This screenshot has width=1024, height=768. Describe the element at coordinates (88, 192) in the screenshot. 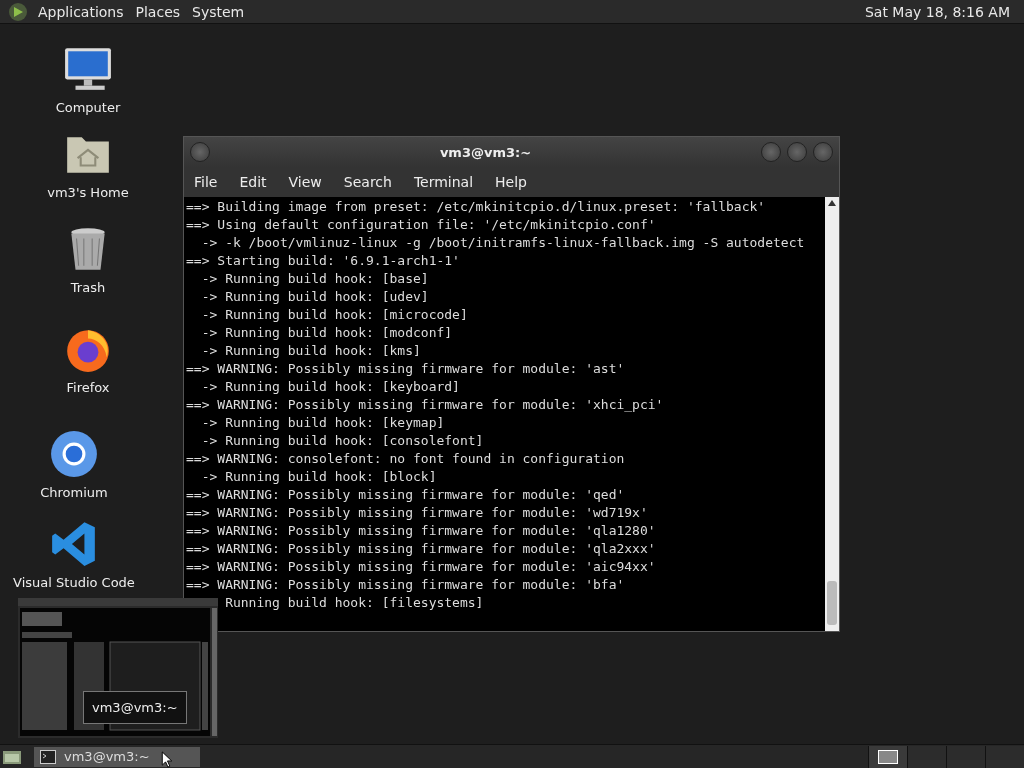

I see `icon-label: vm3's Home` at that location.